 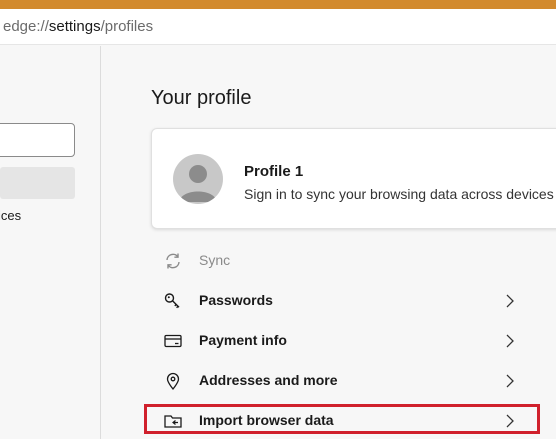 I want to click on sidebar-item-label: ices, so click(x=10, y=215).